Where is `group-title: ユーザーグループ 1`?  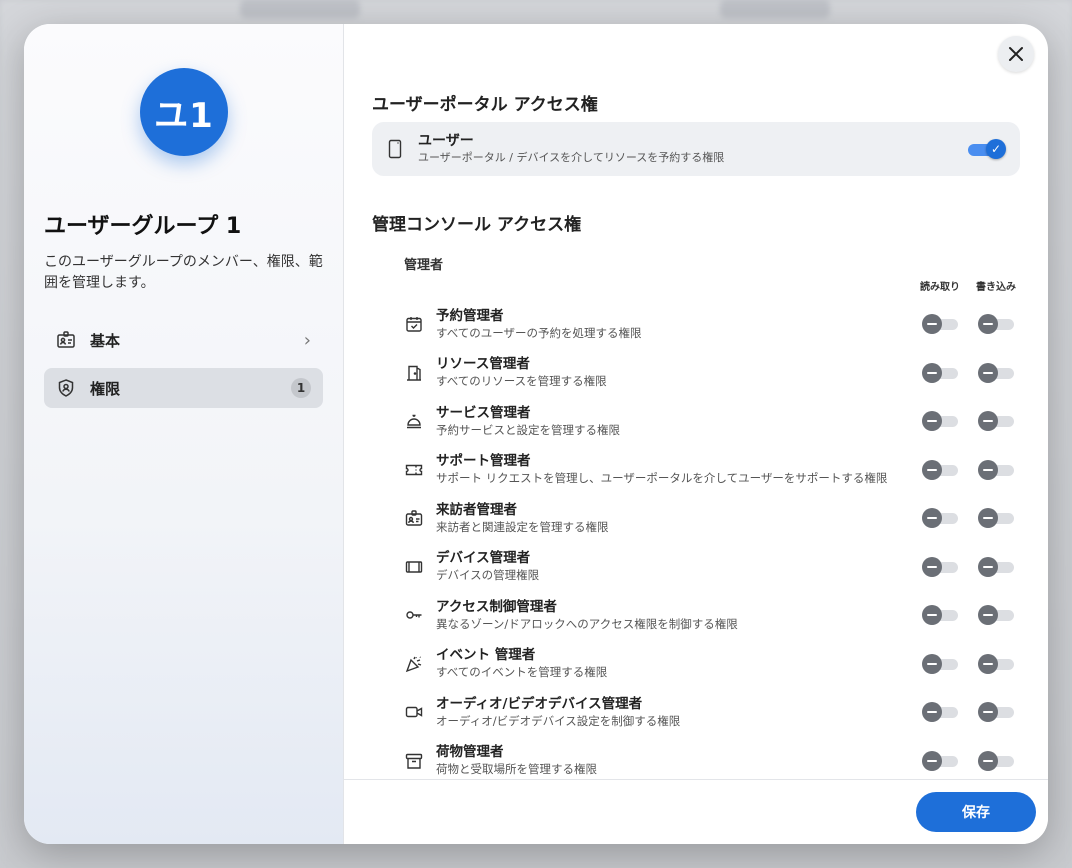 group-title: ユーザーグループ 1 is located at coordinates (143, 226).